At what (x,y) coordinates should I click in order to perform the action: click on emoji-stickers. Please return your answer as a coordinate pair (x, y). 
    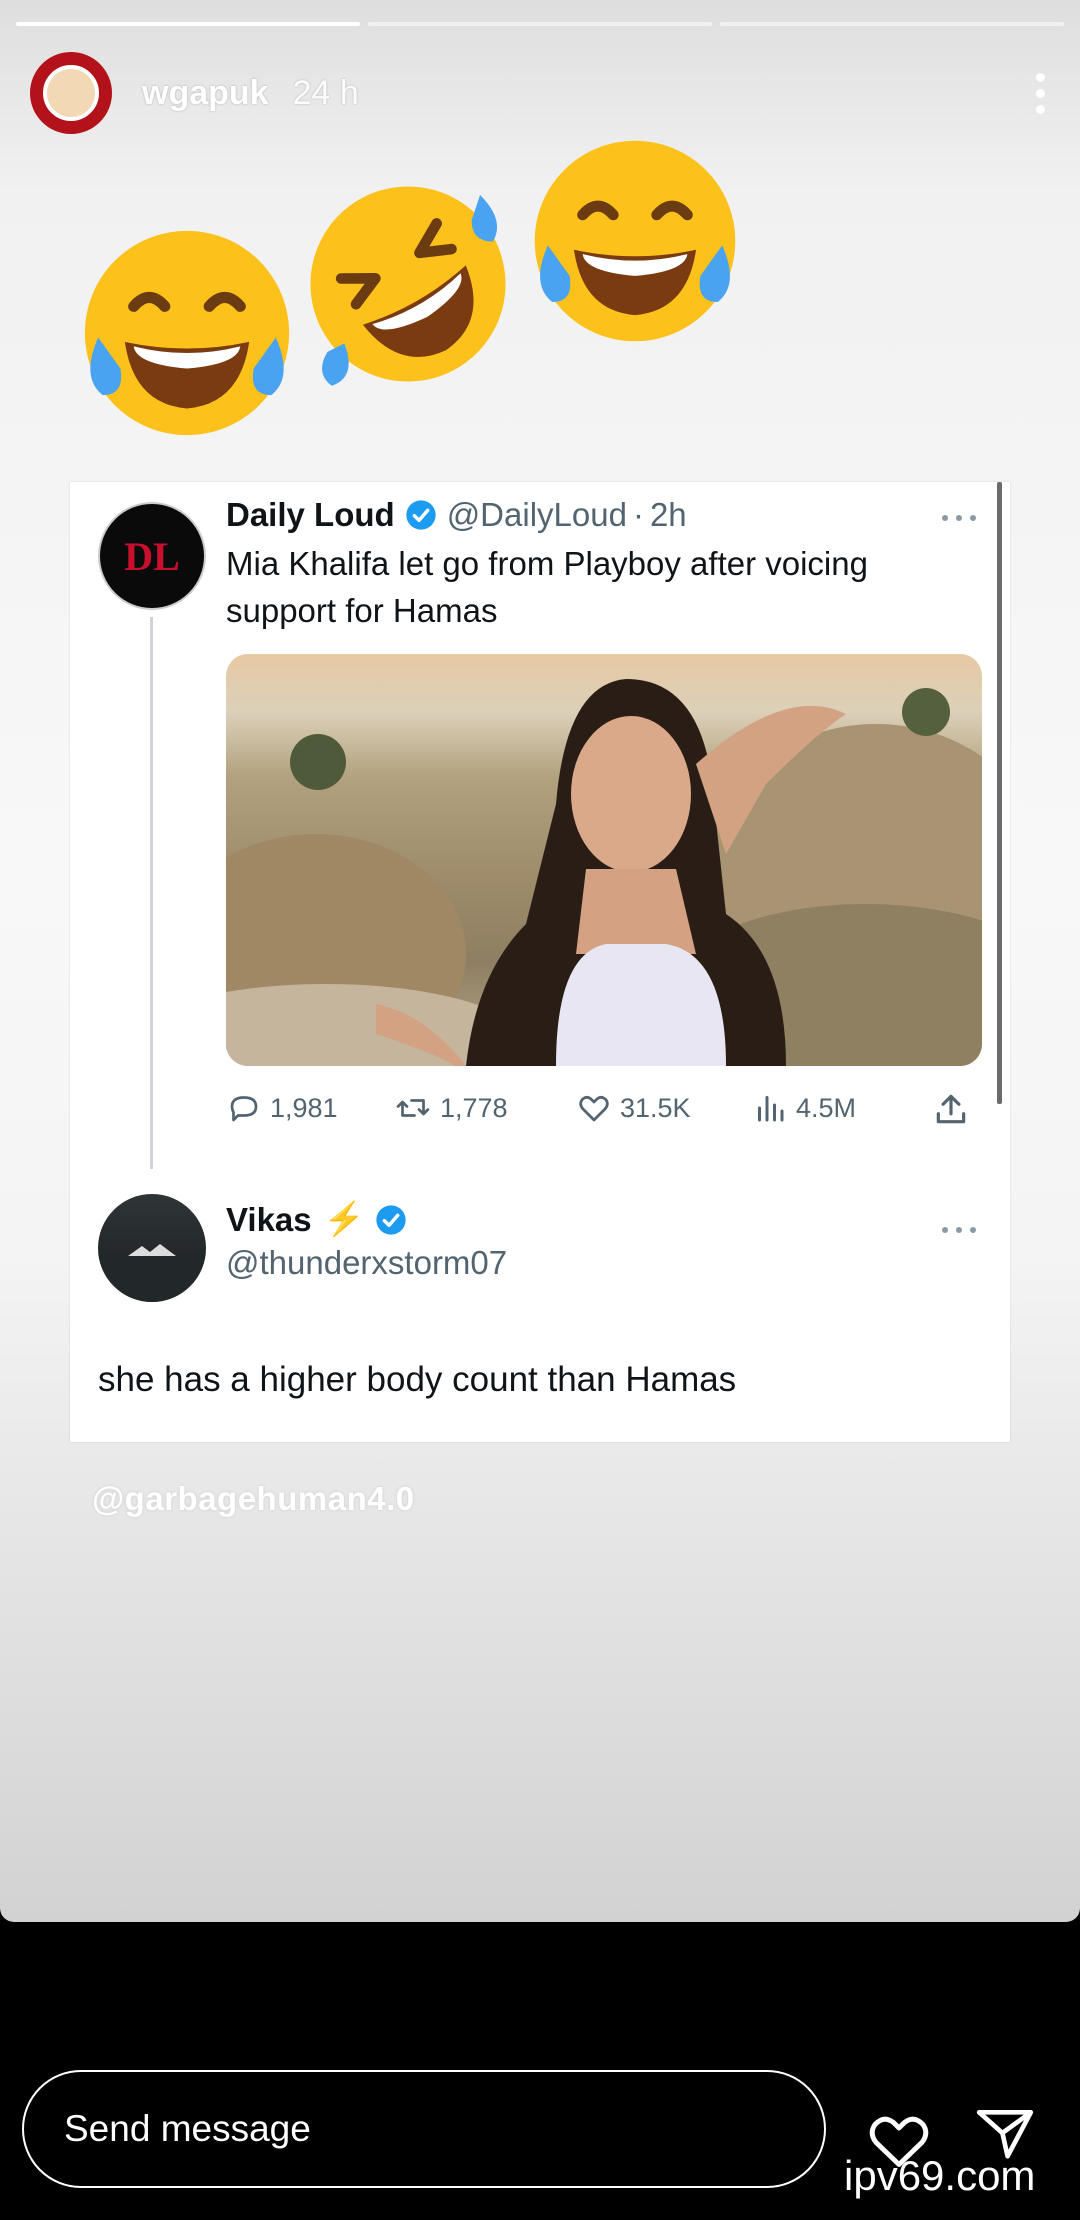
    Looking at the image, I should click on (540, 285).